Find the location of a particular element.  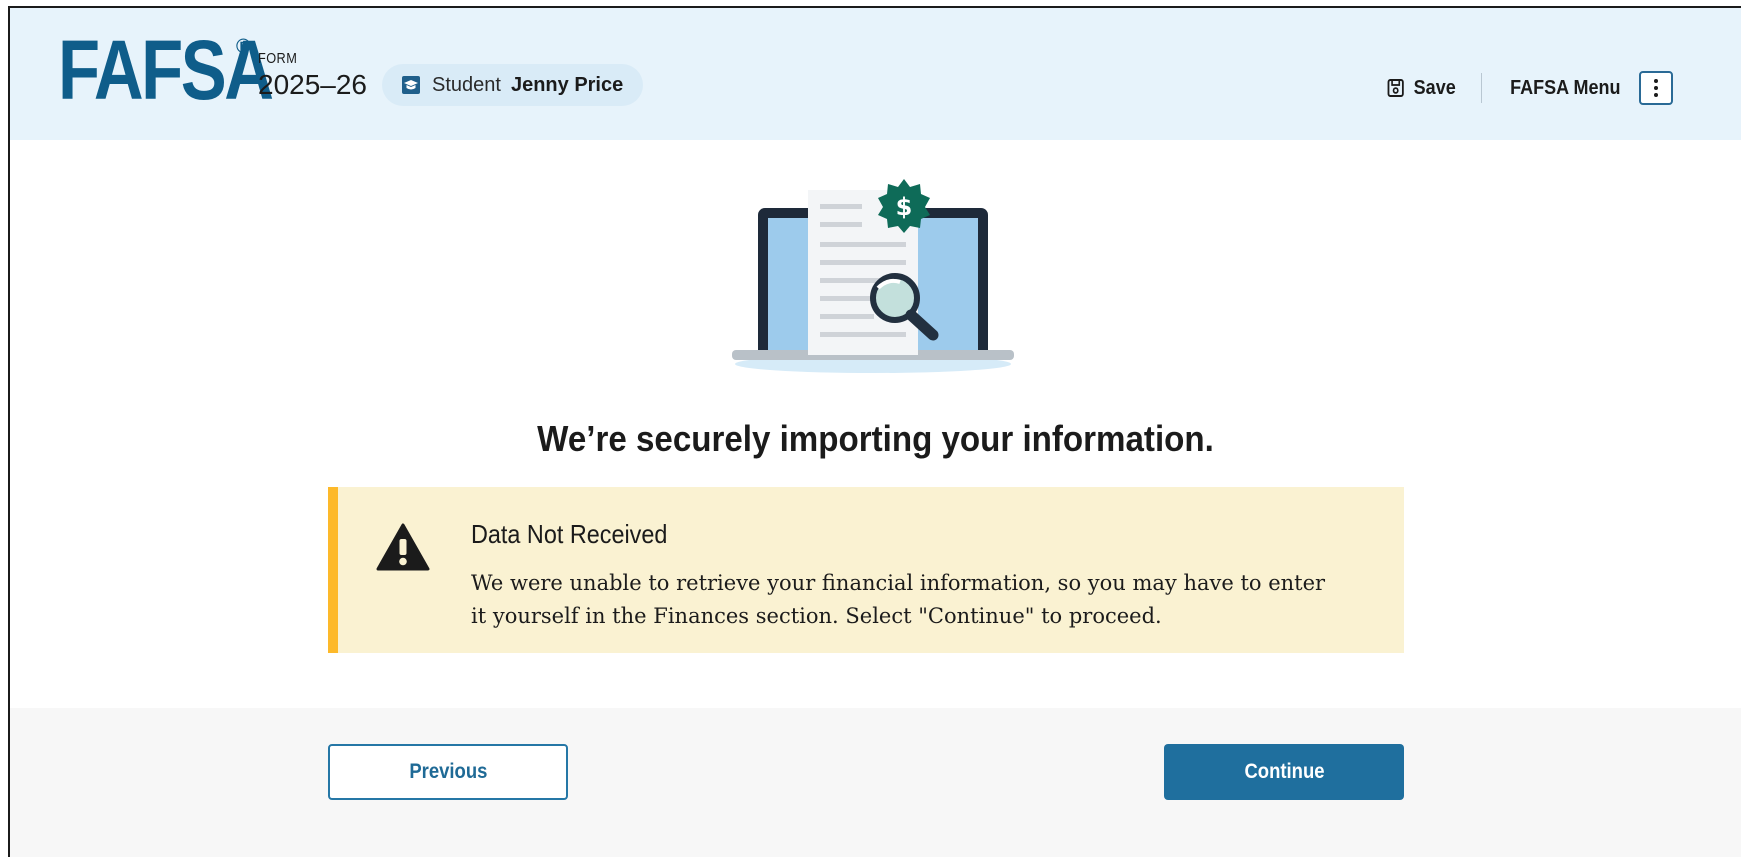

laptop-document-search-dollar-illustration: $ is located at coordinates (873, 276).